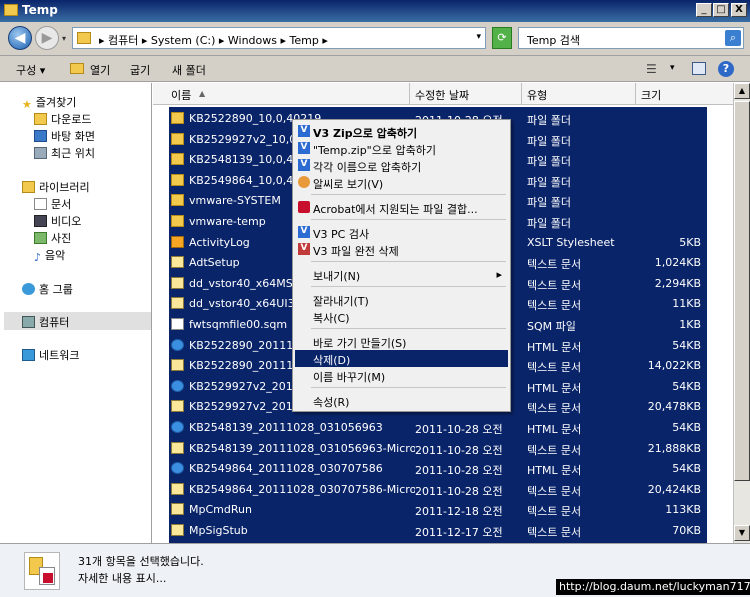 This screenshot has height=597, width=750. Describe the element at coordinates (401, 400) in the screenshot. I see `menu-item-properties: 속성(R)` at that location.